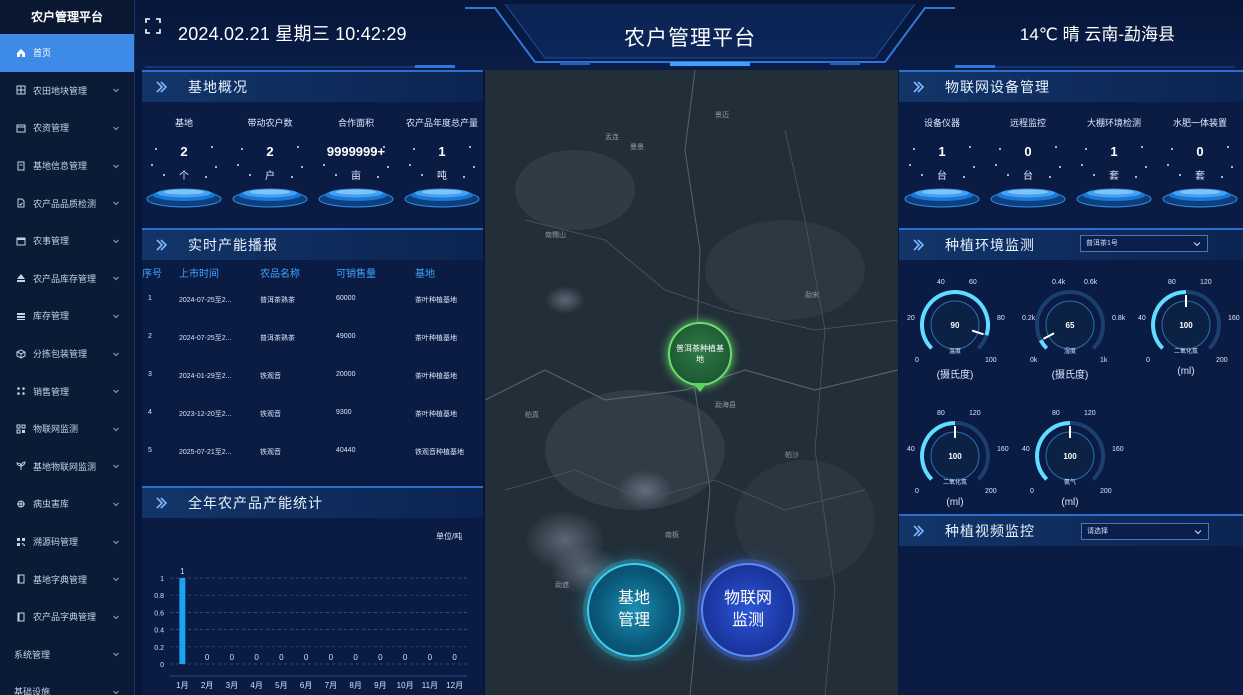 This screenshot has width=1243, height=695. I want to click on stat-unit: 吨, so click(442, 176).